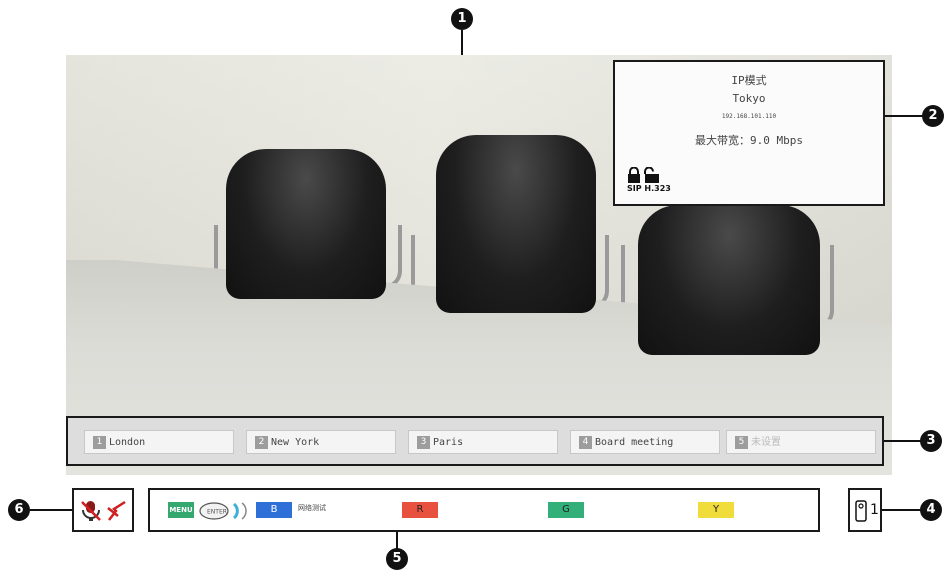 Image resolution: width=944 pixels, height=575 pixels. I want to click on preset-2: 2 New York, so click(321, 442).